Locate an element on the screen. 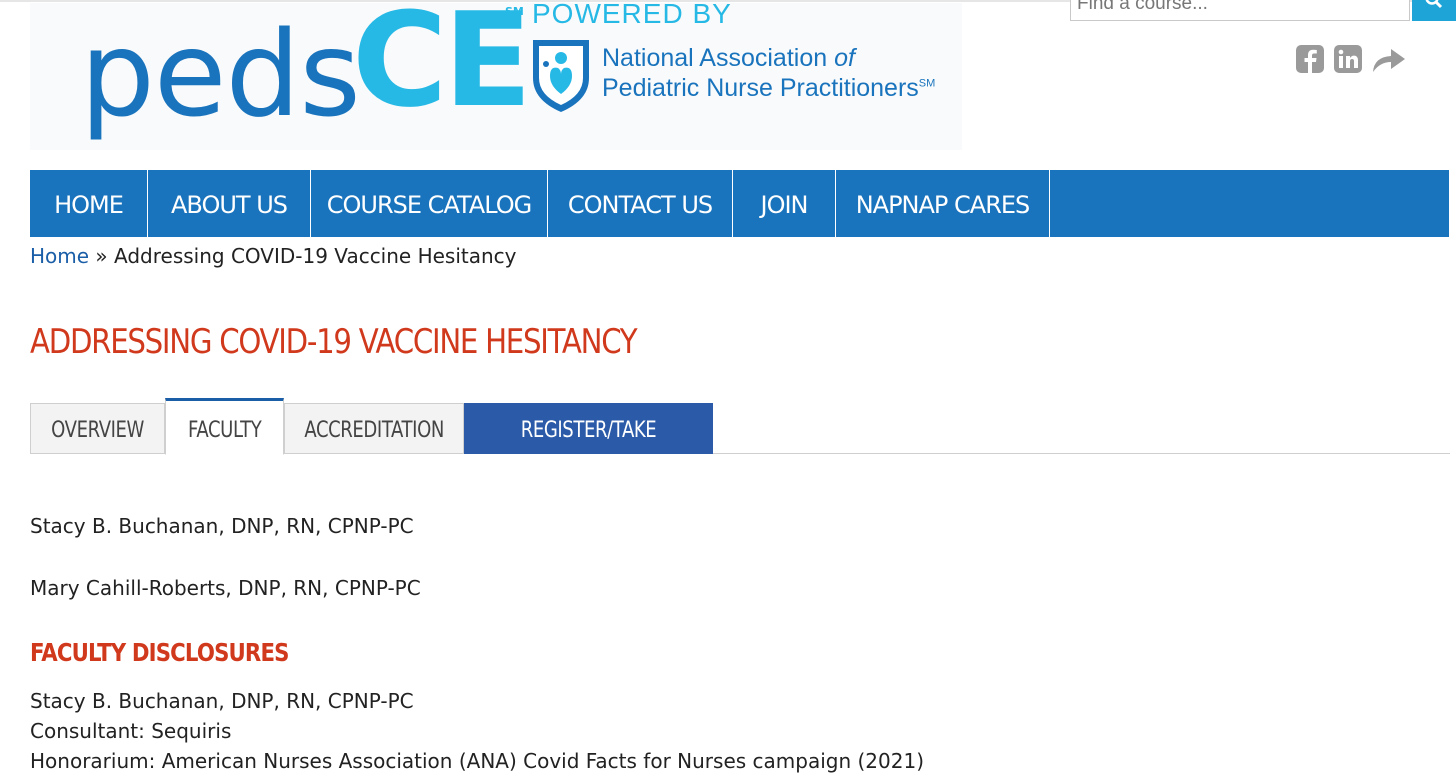 This screenshot has width=1456, height=779. logo-ce-text: CE is located at coordinates (442, 68).